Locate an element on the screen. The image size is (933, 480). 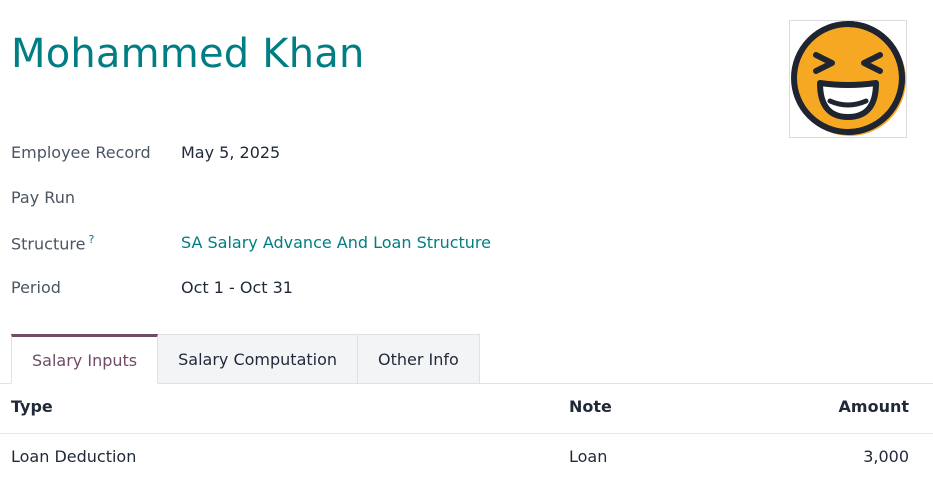
field-label: Employee Record is located at coordinates (81, 152).